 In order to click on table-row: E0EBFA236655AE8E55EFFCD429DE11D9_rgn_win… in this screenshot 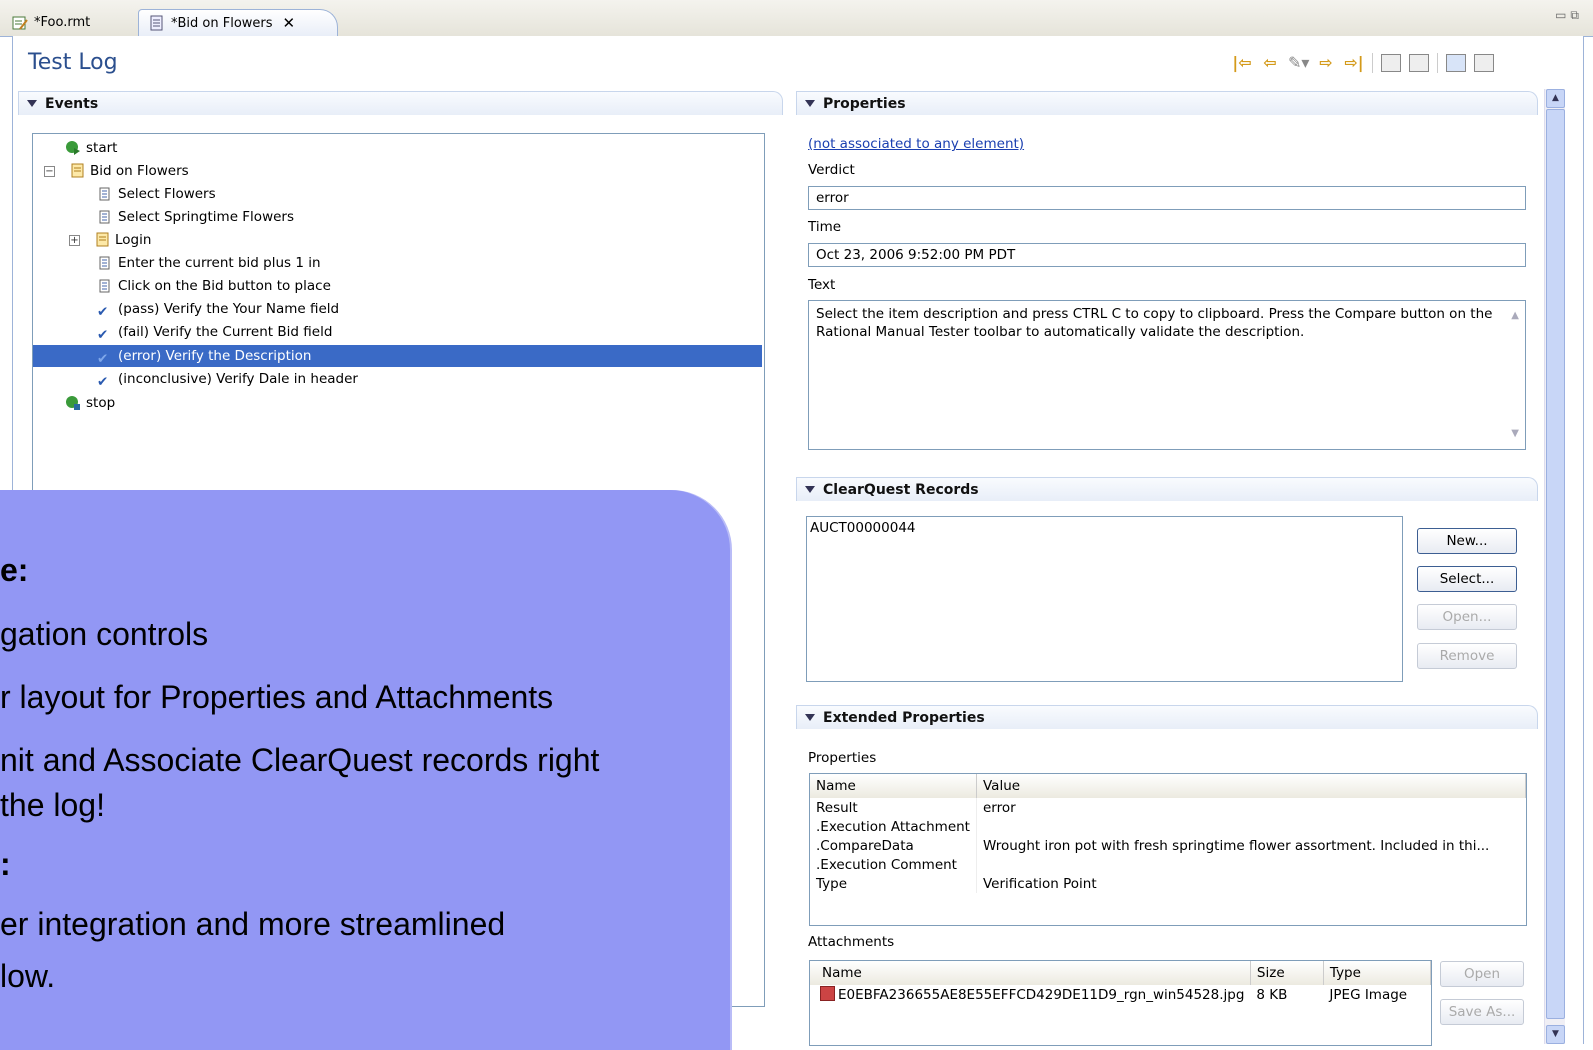, I will do `click(1120, 994)`.